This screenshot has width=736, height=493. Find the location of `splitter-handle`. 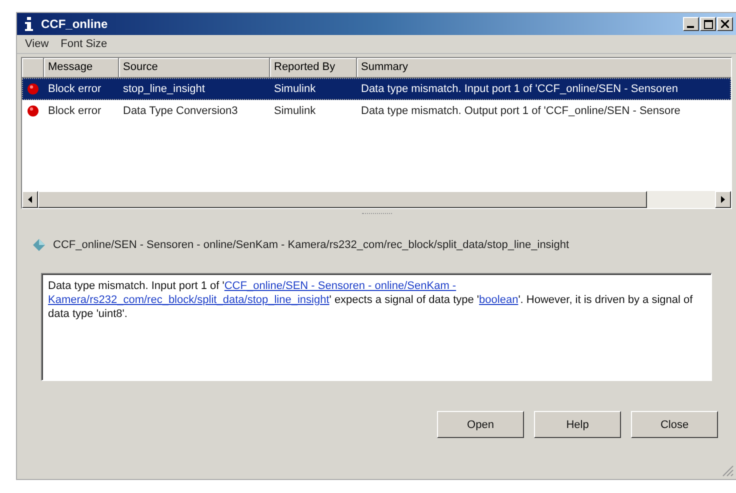

splitter-handle is located at coordinates (377, 215).